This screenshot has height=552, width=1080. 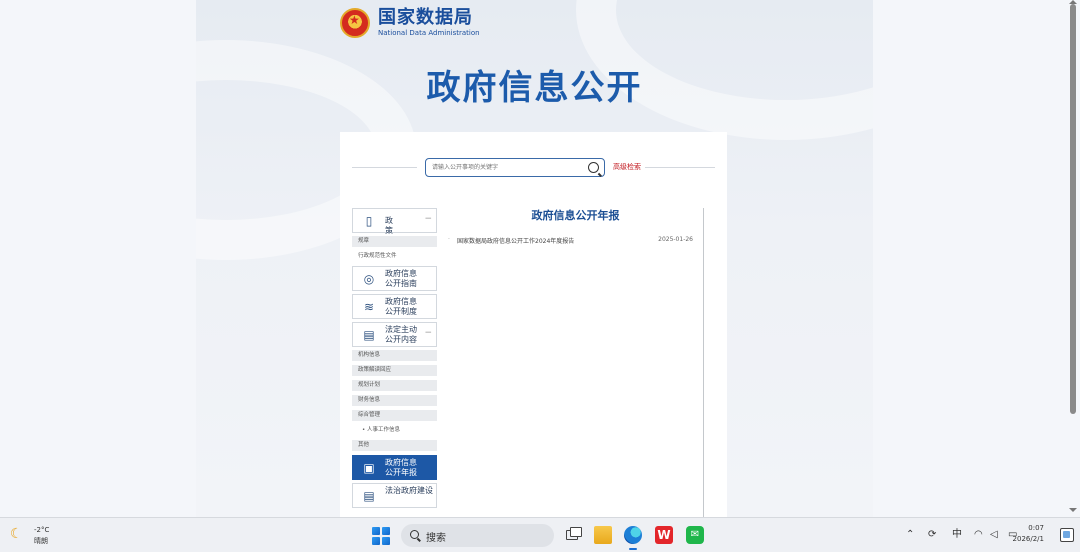 What do you see at coordinates (16, 534) in the screenshot?
I see `moon-icon: ☾` at bounding box center [16, 534].